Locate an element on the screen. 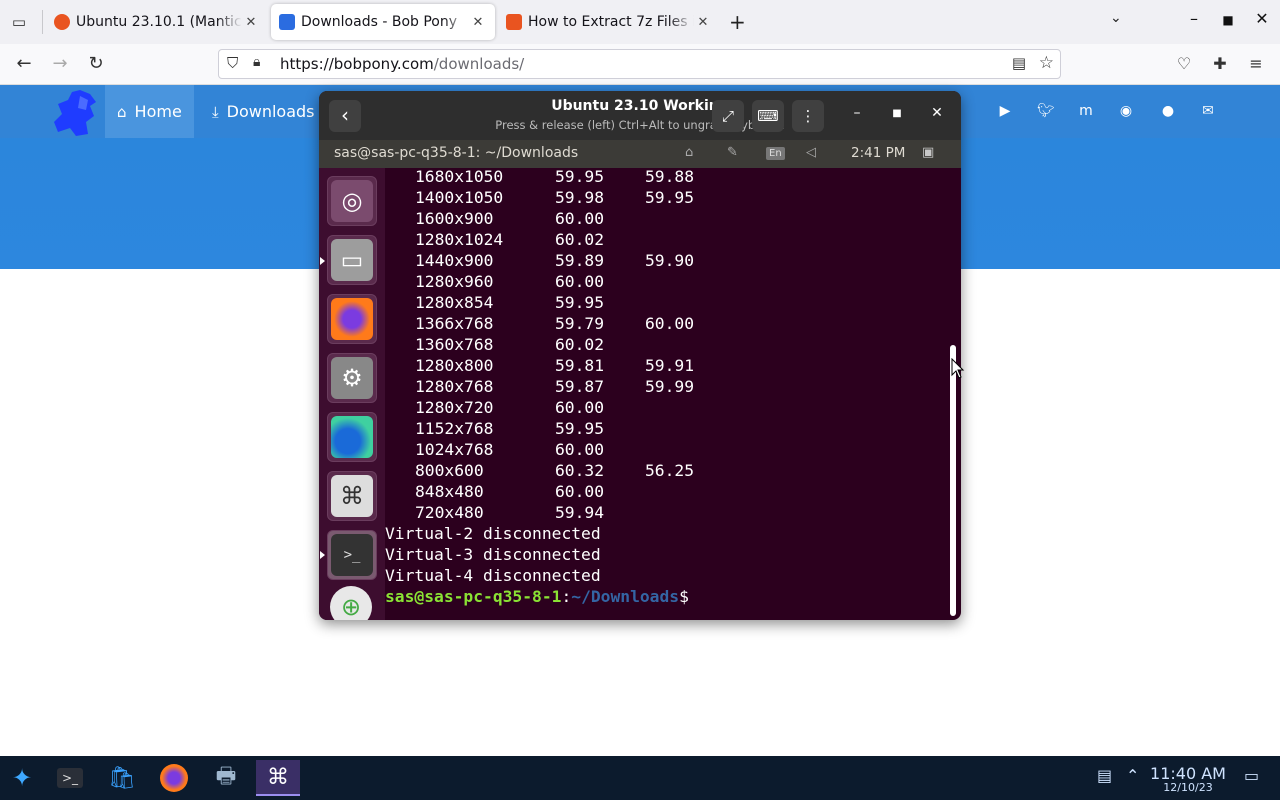 Image resolution: width=1280 pixels, height=800 pixels. tracking-protection-shield-icon: ⛉ is located at coordinates (232, 63).